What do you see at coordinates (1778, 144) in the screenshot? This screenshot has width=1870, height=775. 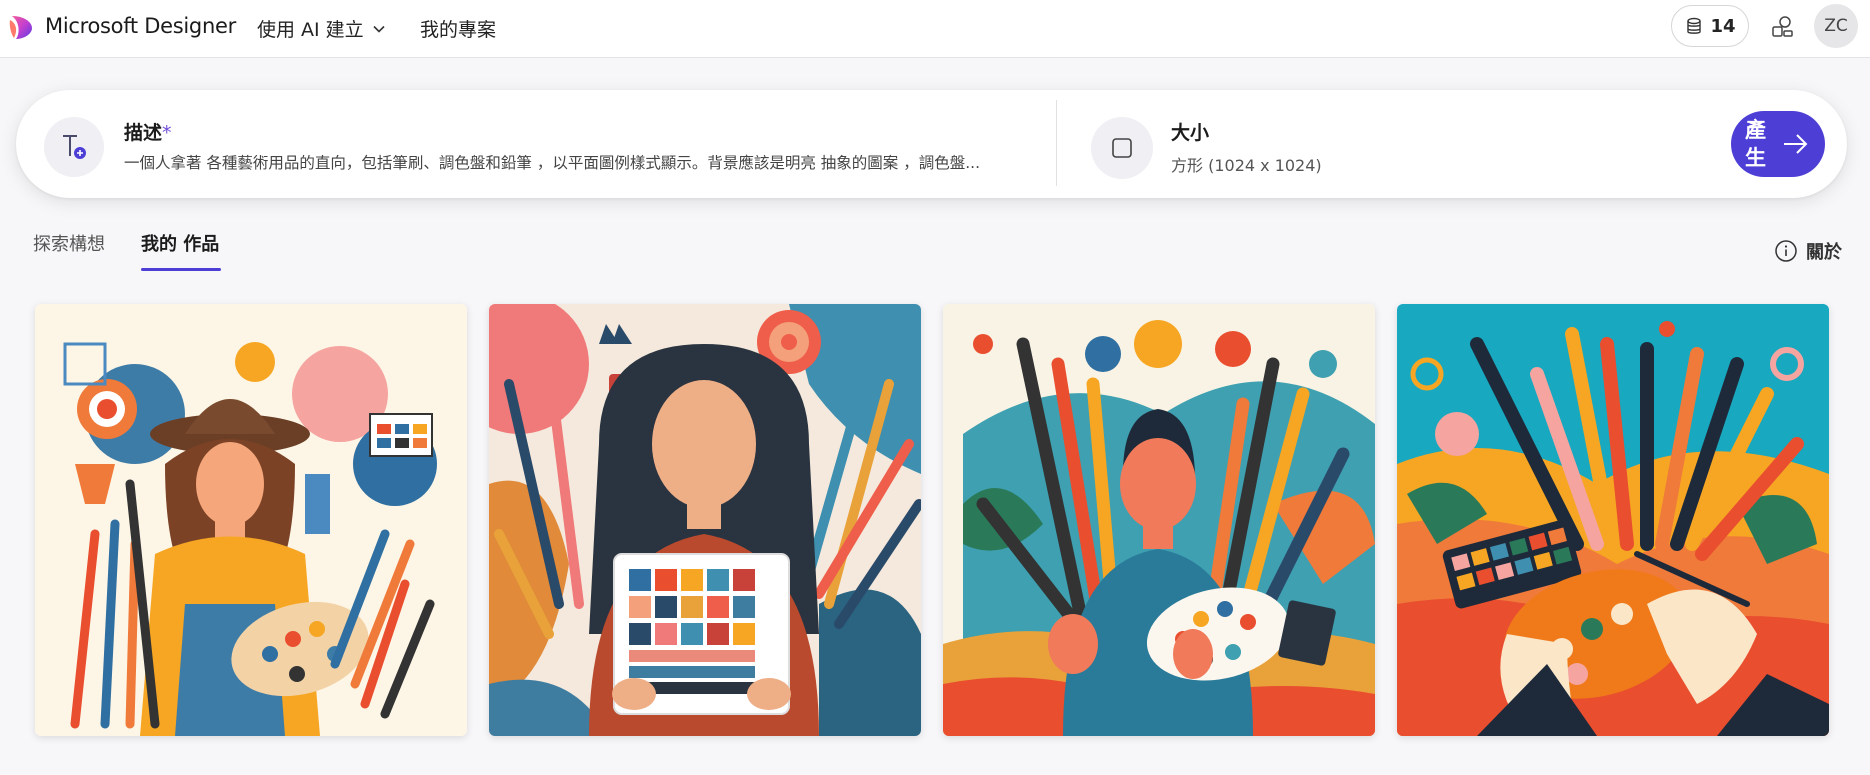 I see `generate-button: 產生` at bounding box center [1778, 144].